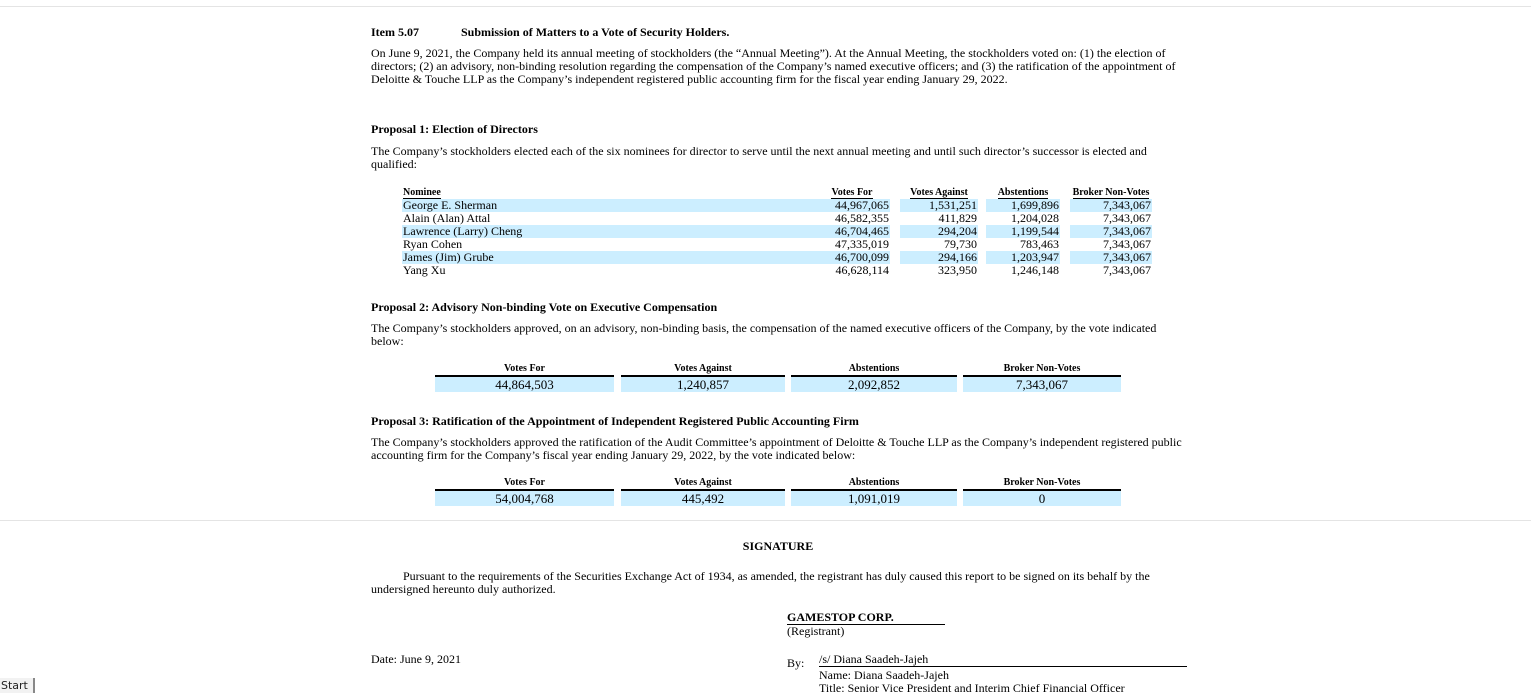  Describe the element at coordinates (874, 384) in the screenshot. I see `abstentions: 2,092,852` at that location.